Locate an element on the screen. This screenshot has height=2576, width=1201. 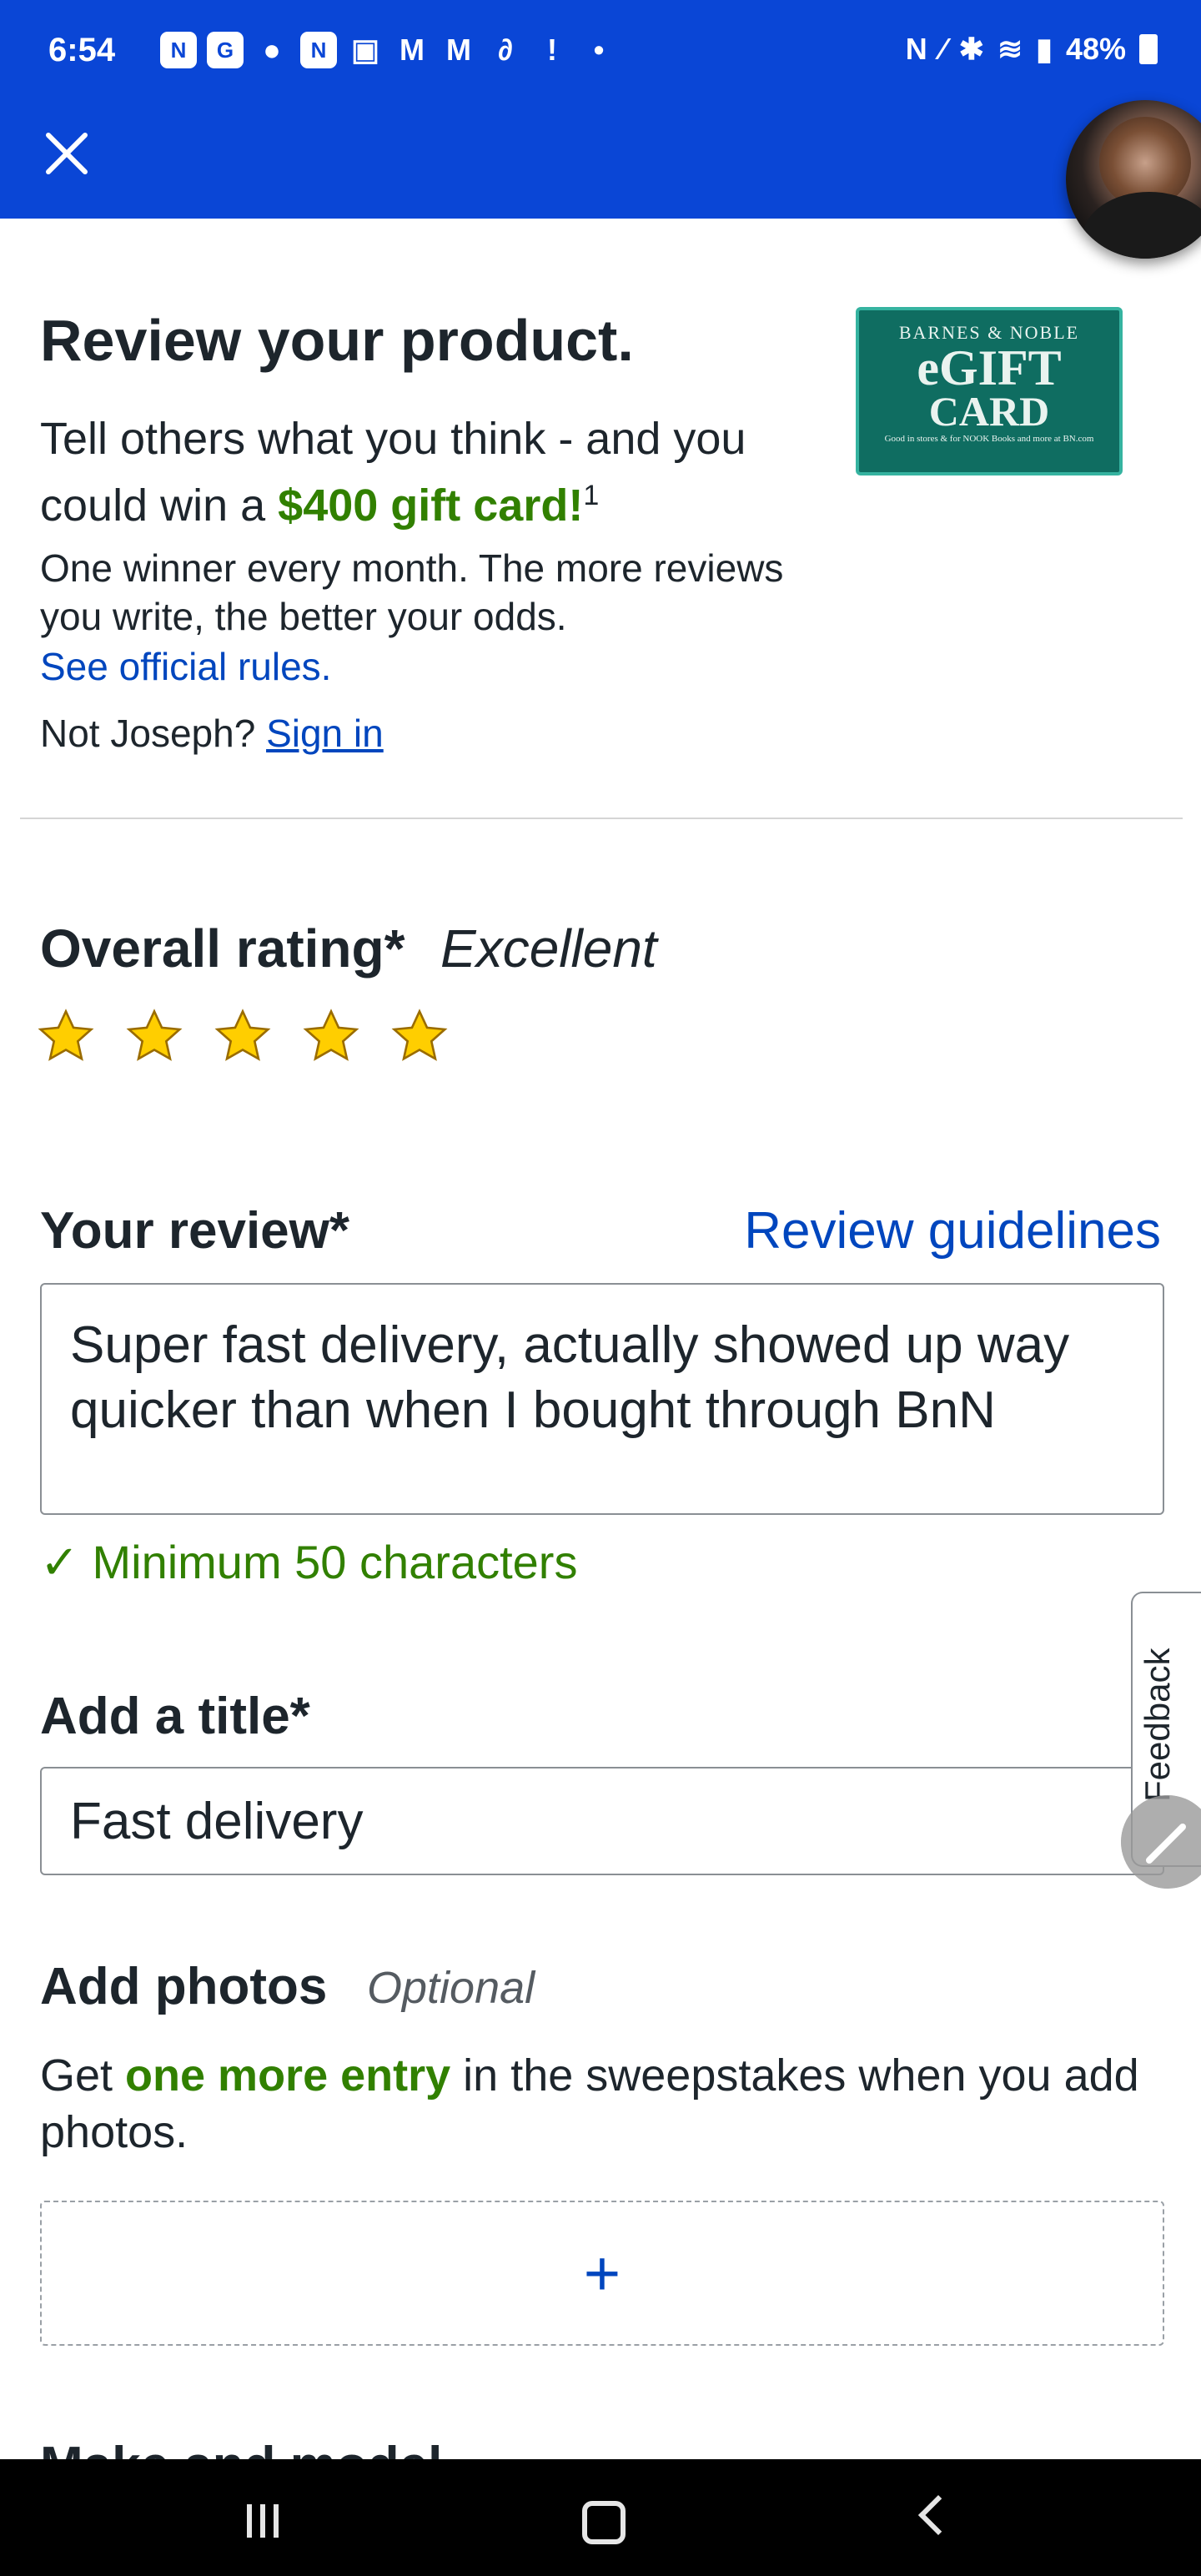
system-nav-bar is located at coordinates (601, 2517).